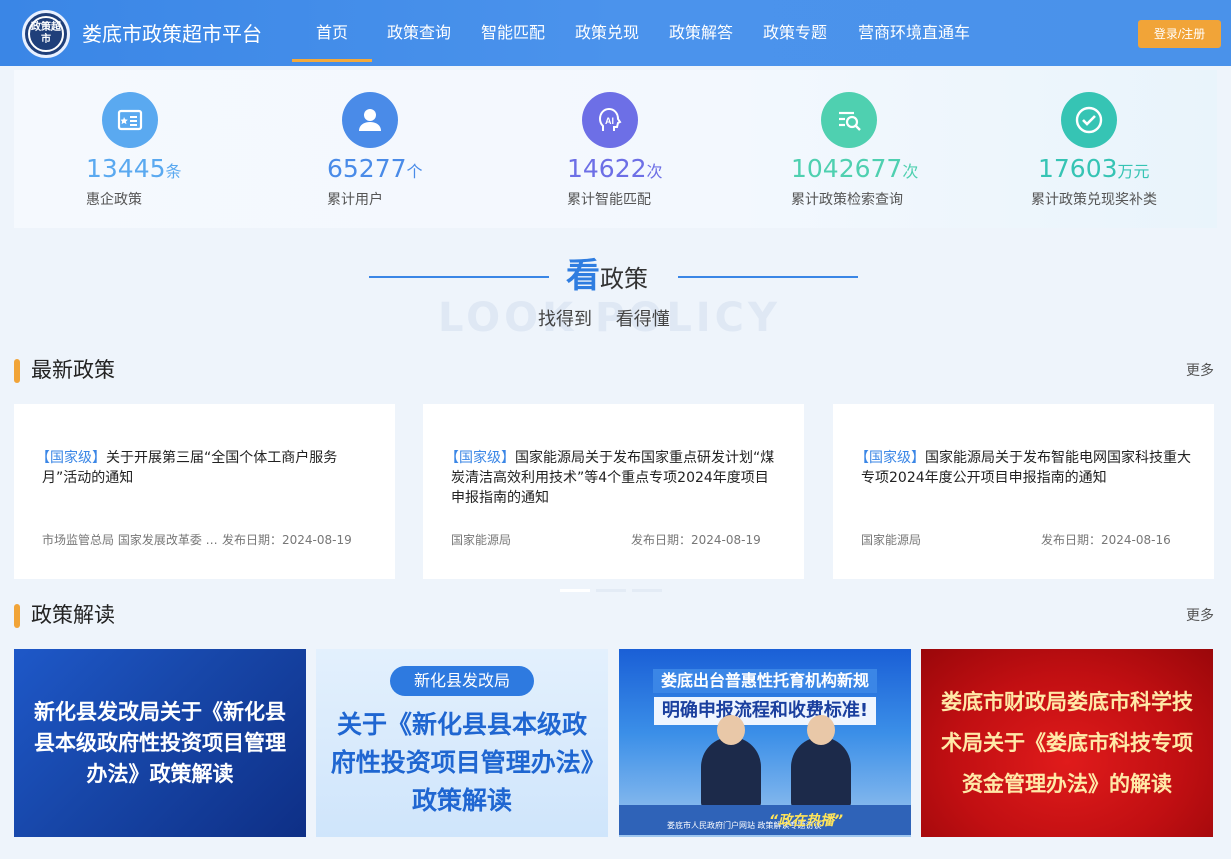 The height and width of the screenshot is (859, 1231). What do you see at coordinates (615, 168) in the screenshot?
I see `stat-value: 14622次` at bounding box center [615, 168].